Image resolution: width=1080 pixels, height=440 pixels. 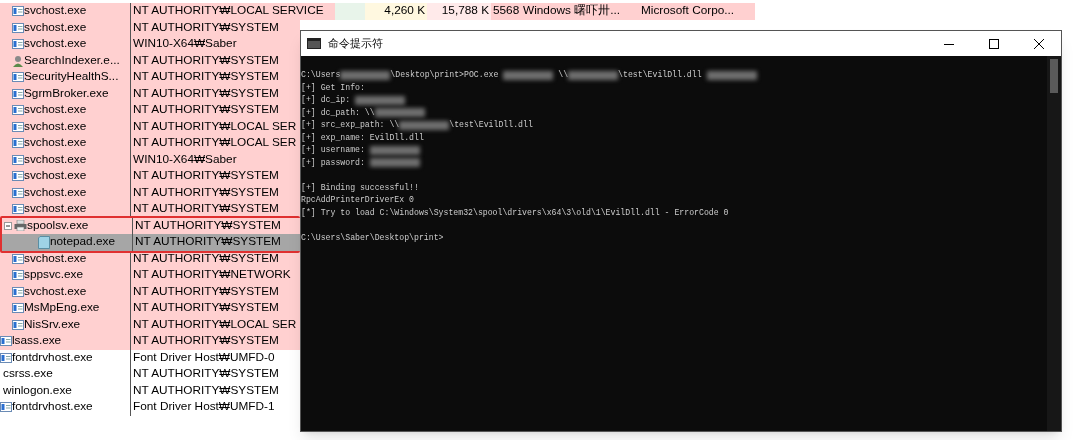 I want to click on notepad-icon, so click(x=44, y=242).